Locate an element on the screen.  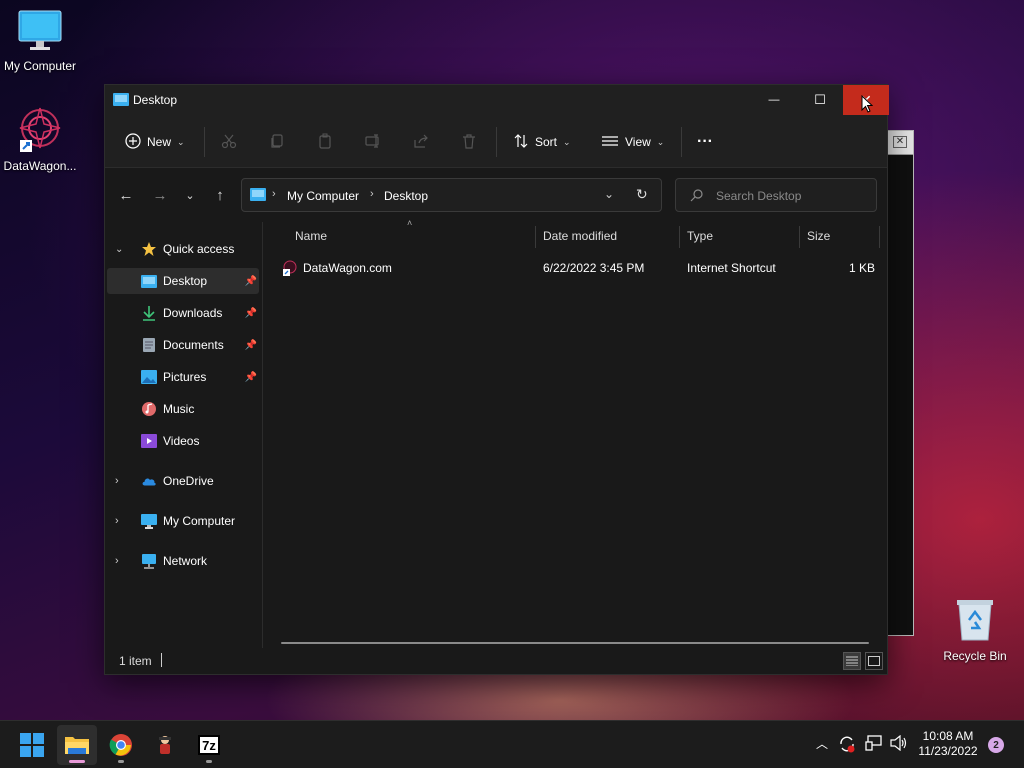
file-size: 1 KB is located at coordinates (861, 268).